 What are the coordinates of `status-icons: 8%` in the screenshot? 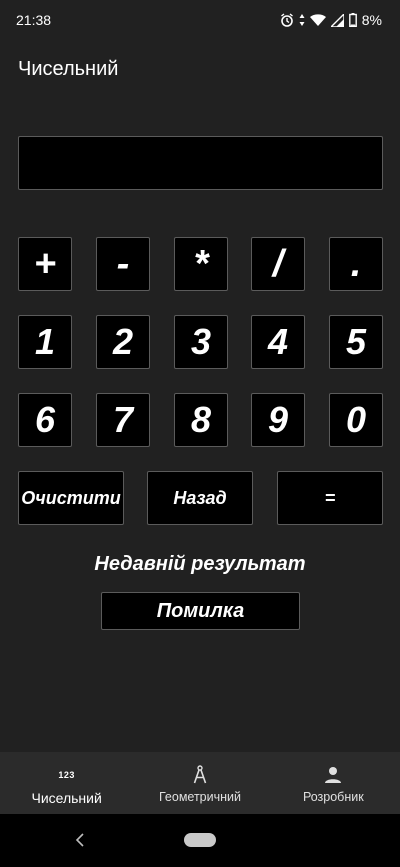 It's located at (331, 20).